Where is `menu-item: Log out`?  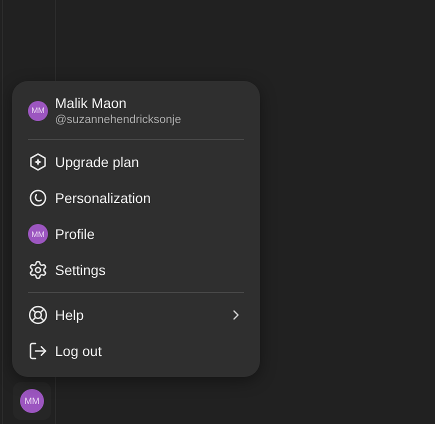 menu-item: Log out is located at coordinates (136, 351).